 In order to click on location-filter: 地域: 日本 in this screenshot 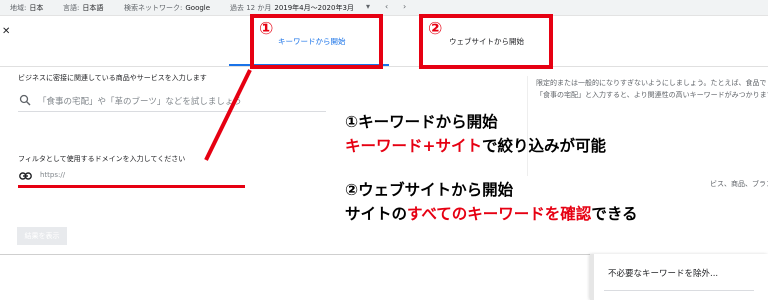, I will do `click(26, 8)`.